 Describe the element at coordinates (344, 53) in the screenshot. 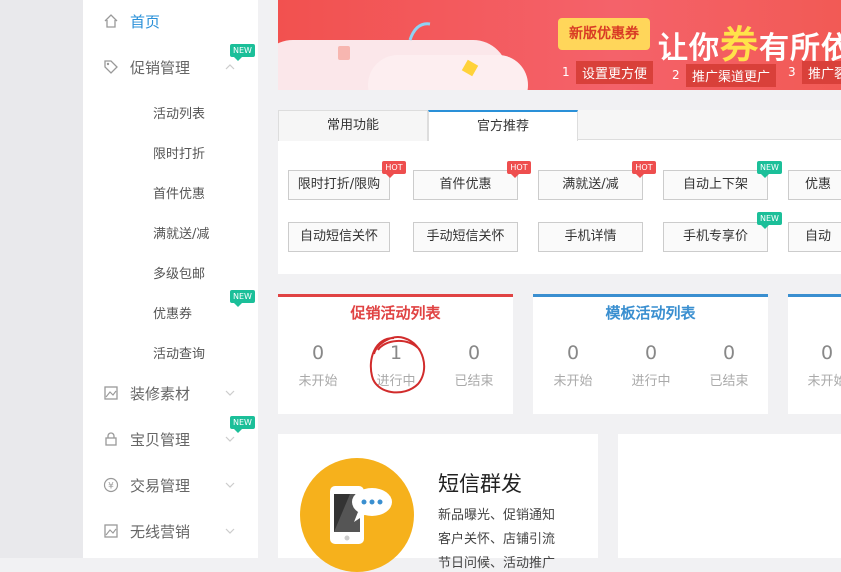

I see `coin-shape` at that location.